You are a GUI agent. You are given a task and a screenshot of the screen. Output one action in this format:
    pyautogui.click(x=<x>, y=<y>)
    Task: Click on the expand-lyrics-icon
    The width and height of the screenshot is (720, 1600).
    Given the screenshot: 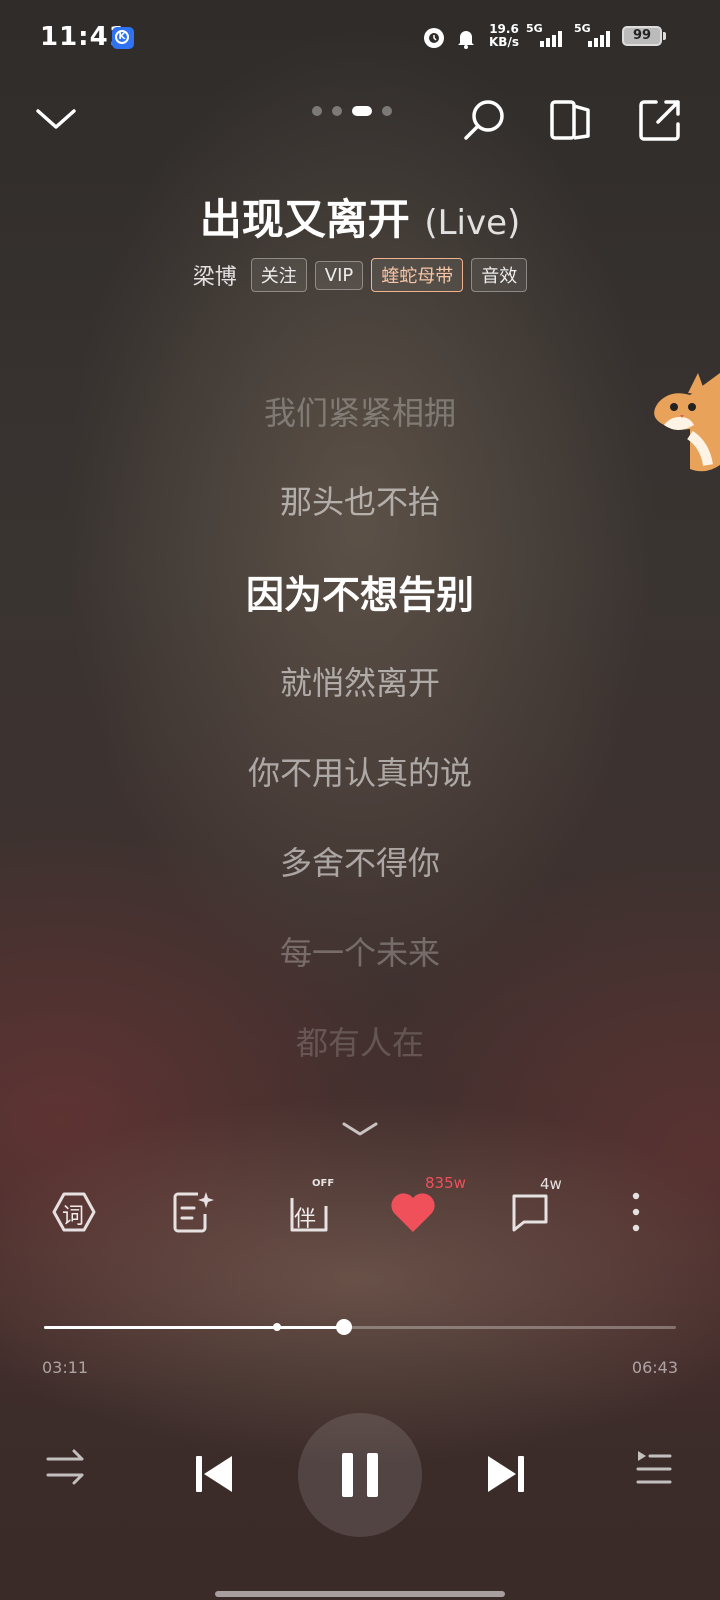 What is the action you would take?
    pyautogui.click(x=360, y=1128)
    